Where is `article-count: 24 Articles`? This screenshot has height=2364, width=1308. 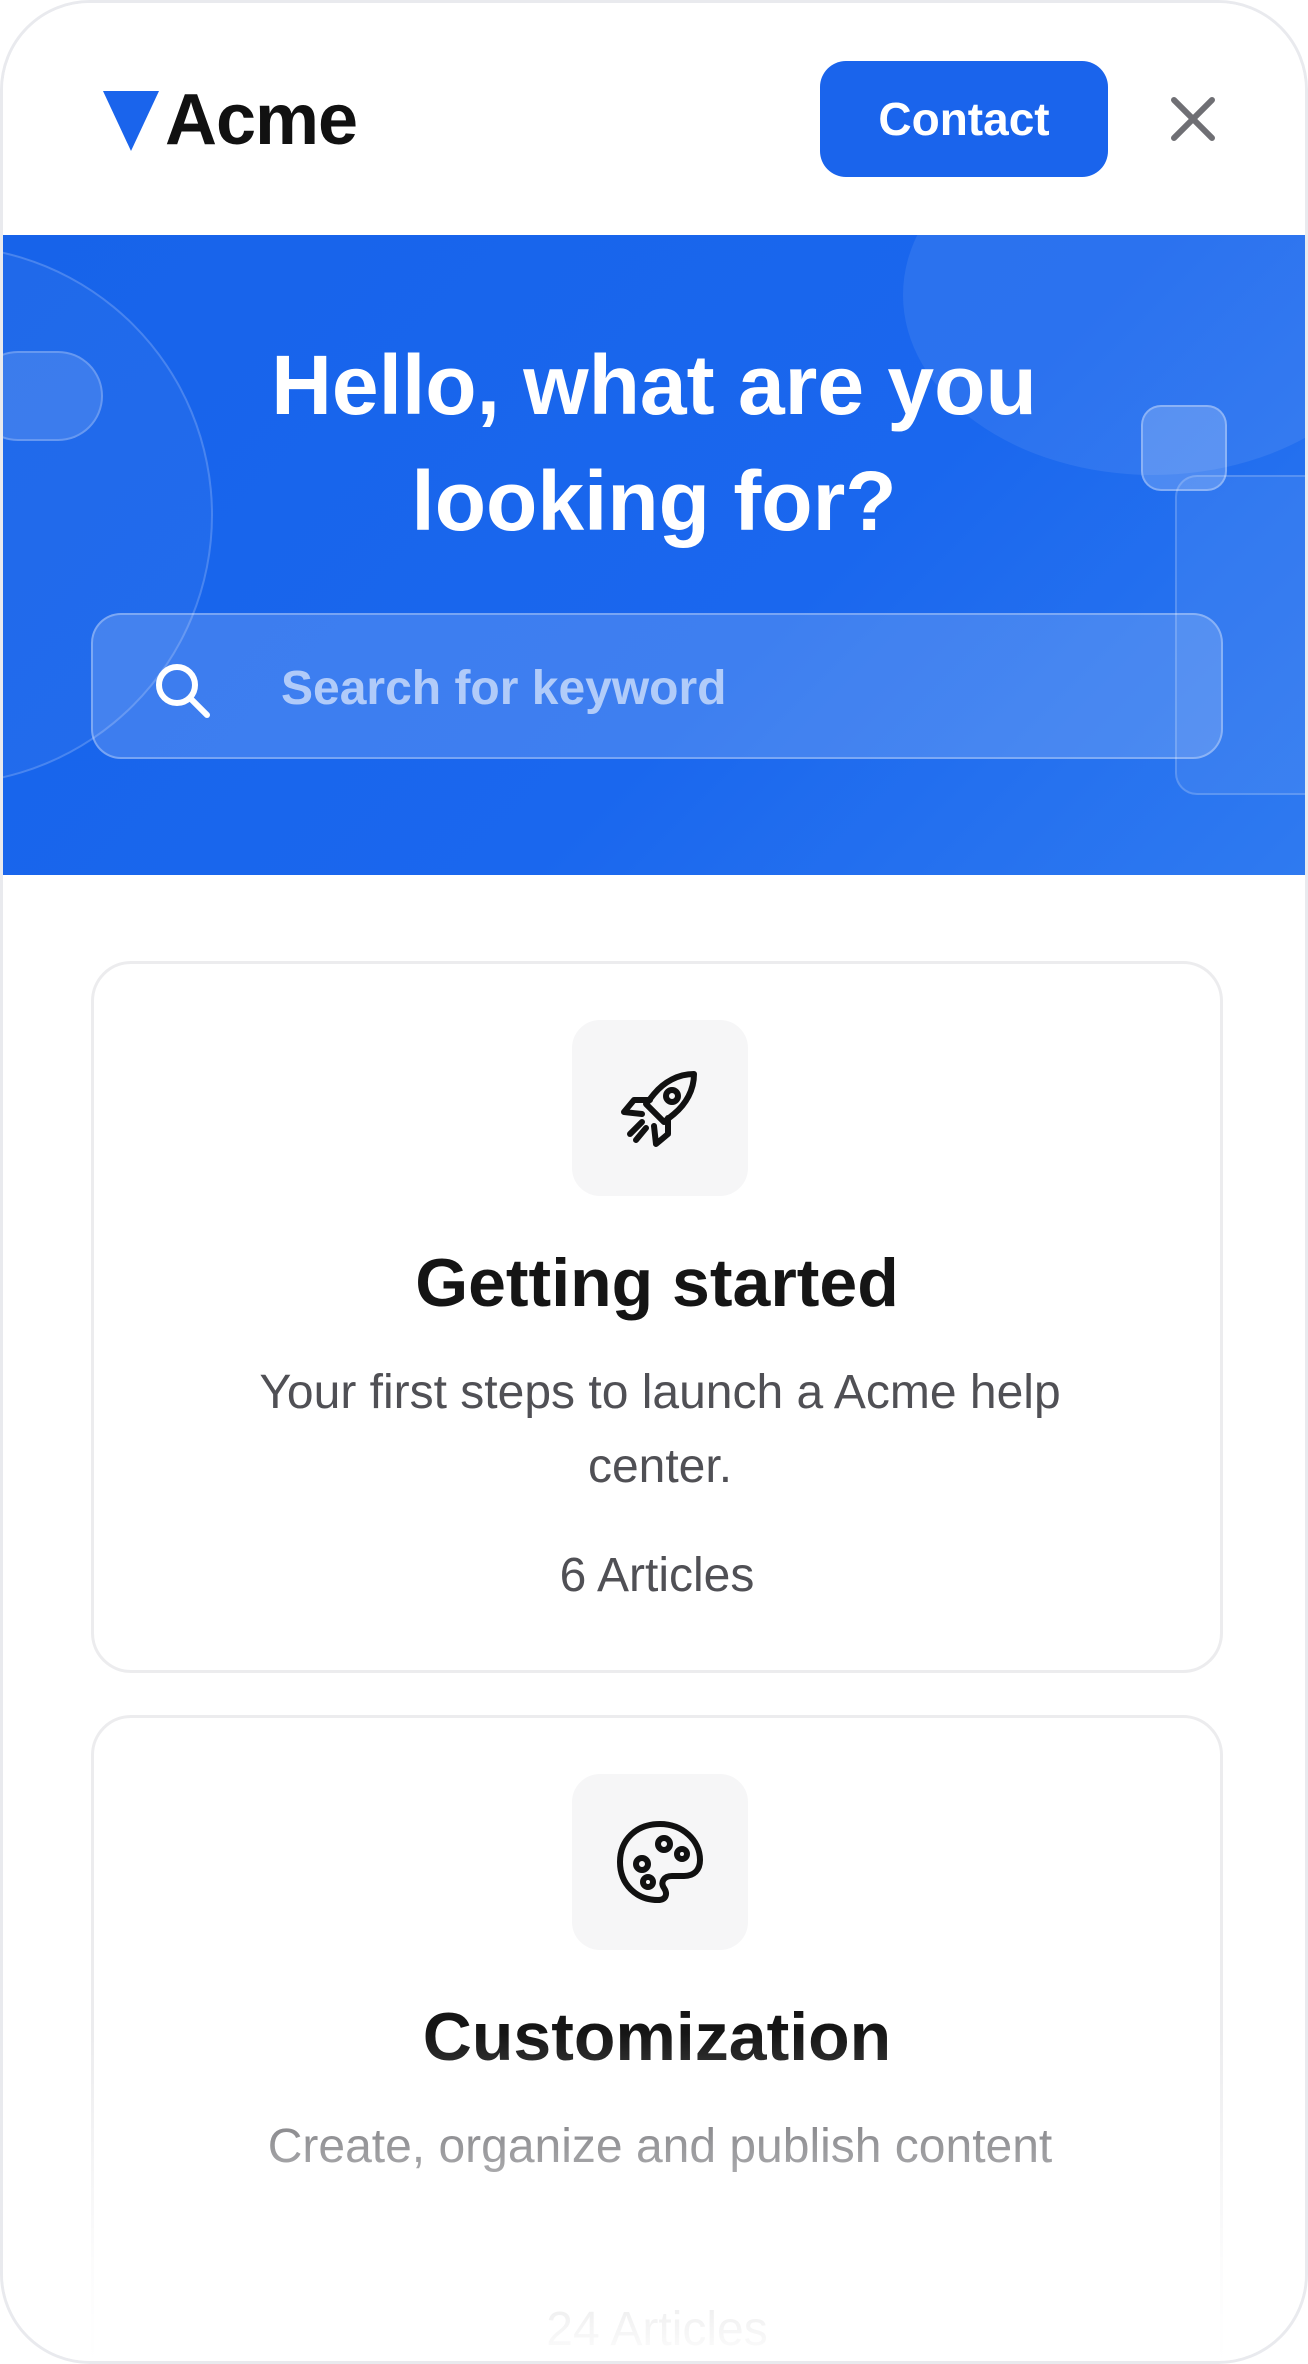 article-count: 24 Articles is located at coordinates (657, 2329).